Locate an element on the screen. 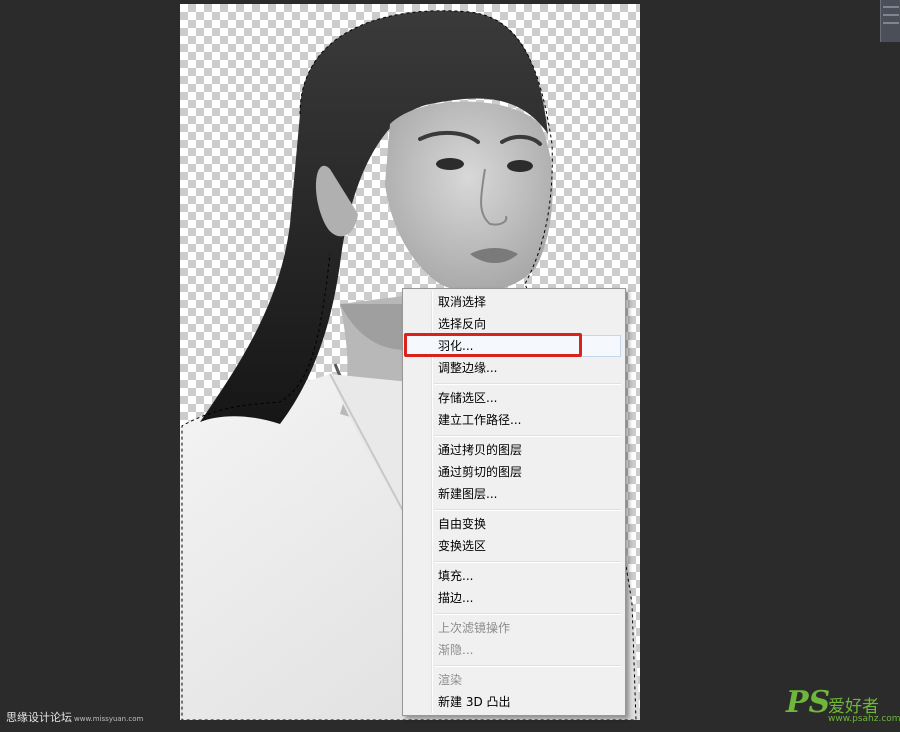  menu-item-deselect: 取消选择 is located at coordinates (513, 302).